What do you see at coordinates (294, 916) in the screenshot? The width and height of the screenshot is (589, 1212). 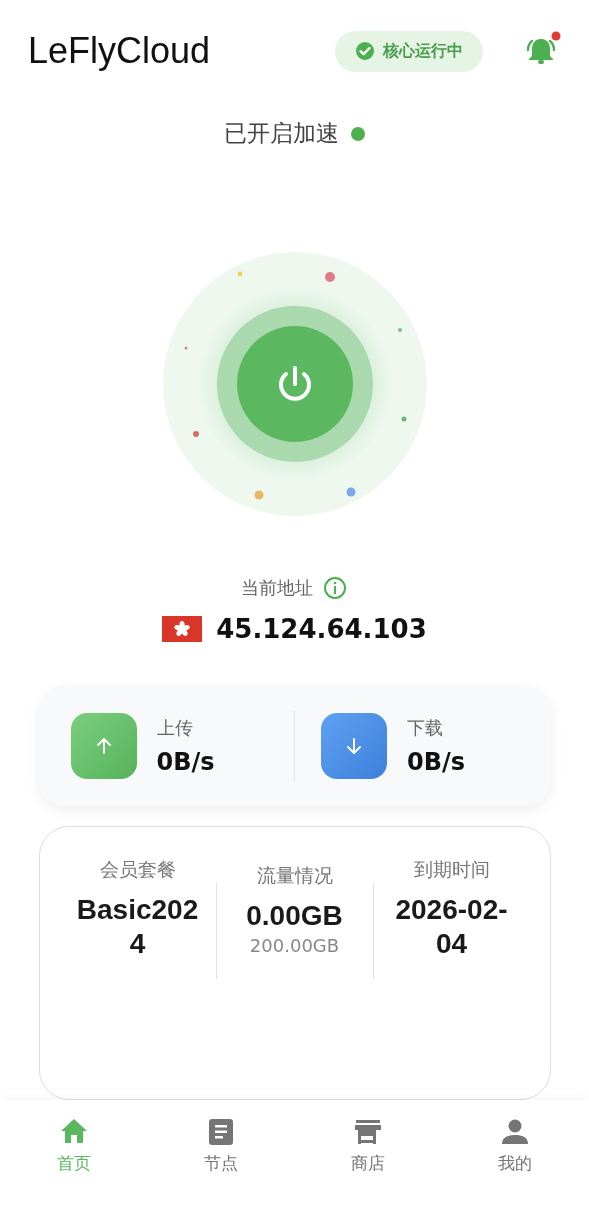 I see `plan-value: 0.00GB` at bounding box center [294, 916].